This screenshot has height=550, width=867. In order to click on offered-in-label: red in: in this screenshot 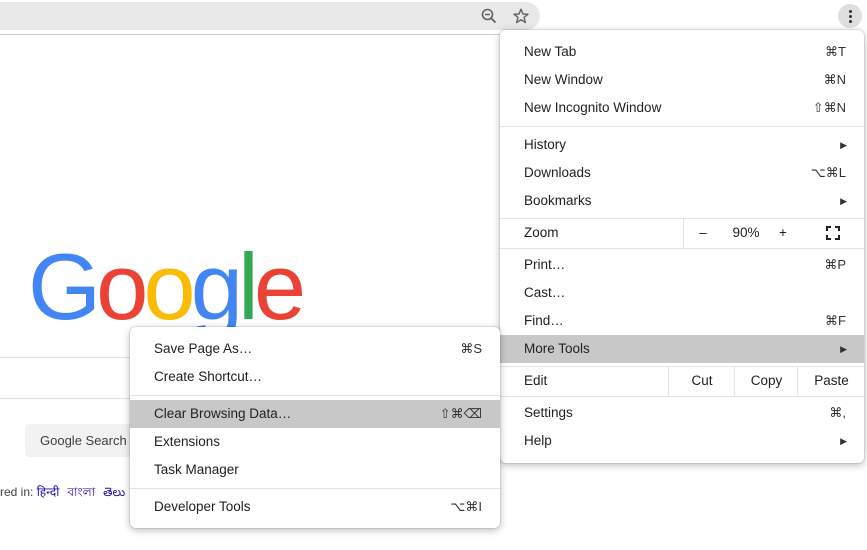, I will do `click(17, 492)`.